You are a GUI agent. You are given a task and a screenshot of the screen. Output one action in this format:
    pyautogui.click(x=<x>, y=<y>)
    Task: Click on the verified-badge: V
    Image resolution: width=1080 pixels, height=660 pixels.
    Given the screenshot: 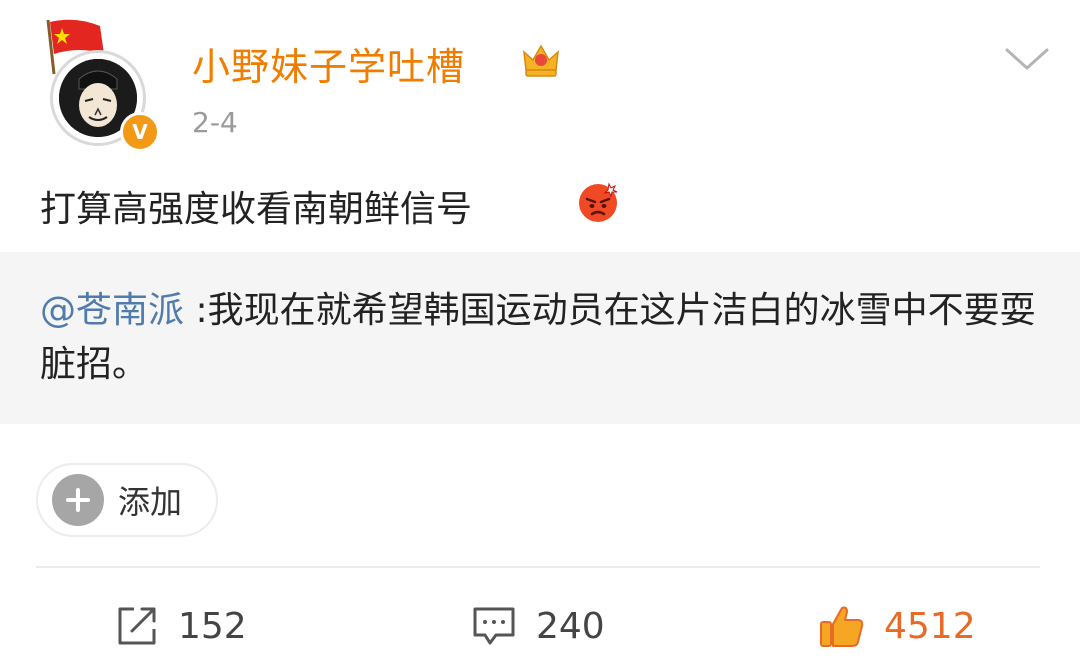 What is the action you would take?
    pyautogui.click(x=140, y=132)
    